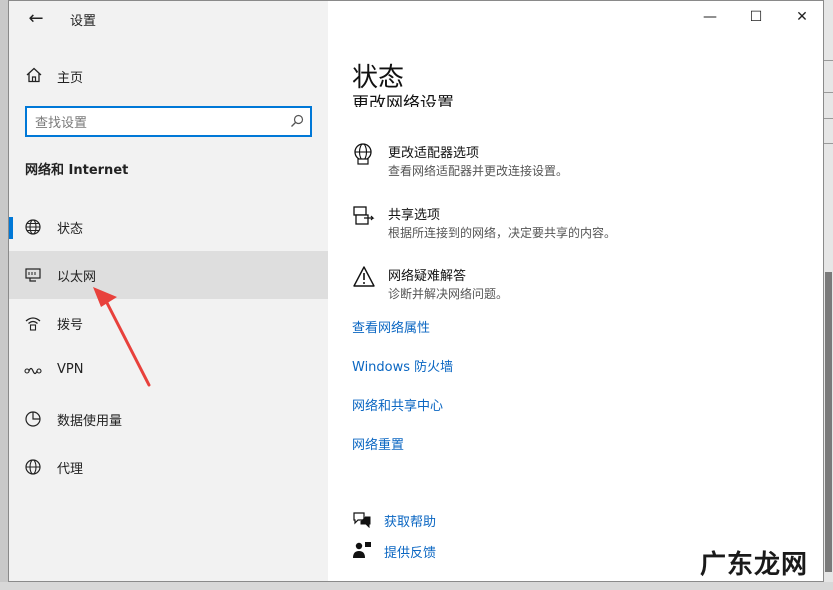  I want to click on option-sharing: 共享选项 根据所连接到的网络，决定要共享的内容。, so click(572, 226).